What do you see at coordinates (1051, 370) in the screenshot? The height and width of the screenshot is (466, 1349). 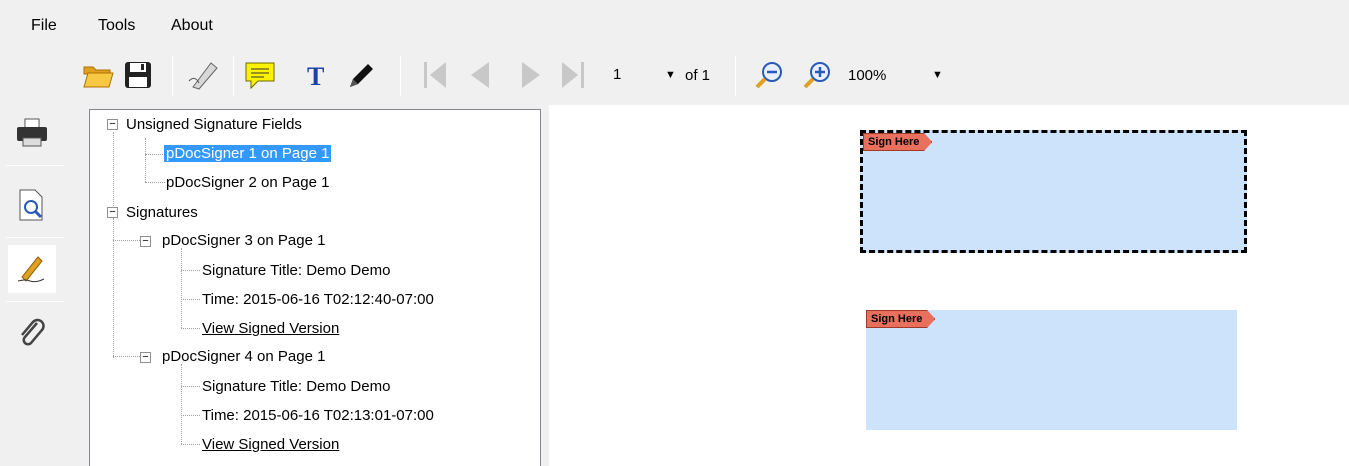 I see `signature-field-2: Sign Here` at bounding box center [1051, 370].